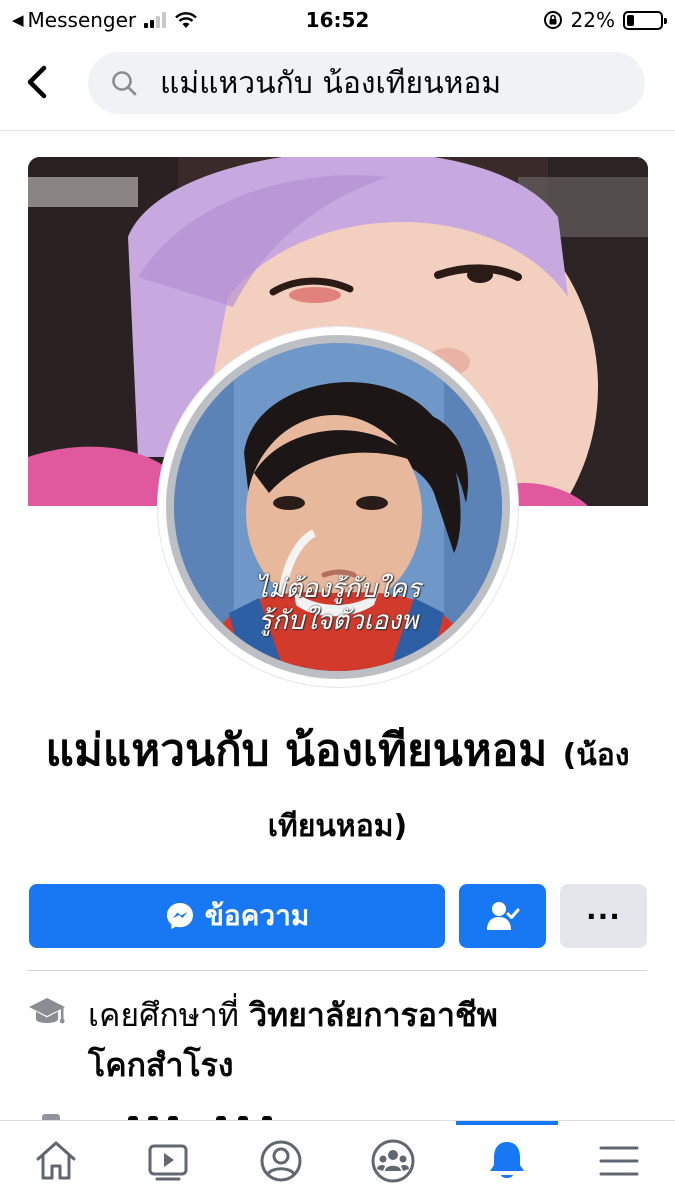 This screenshot has width=675, height=1200. I want to click on header-divider, so click(337, 130).